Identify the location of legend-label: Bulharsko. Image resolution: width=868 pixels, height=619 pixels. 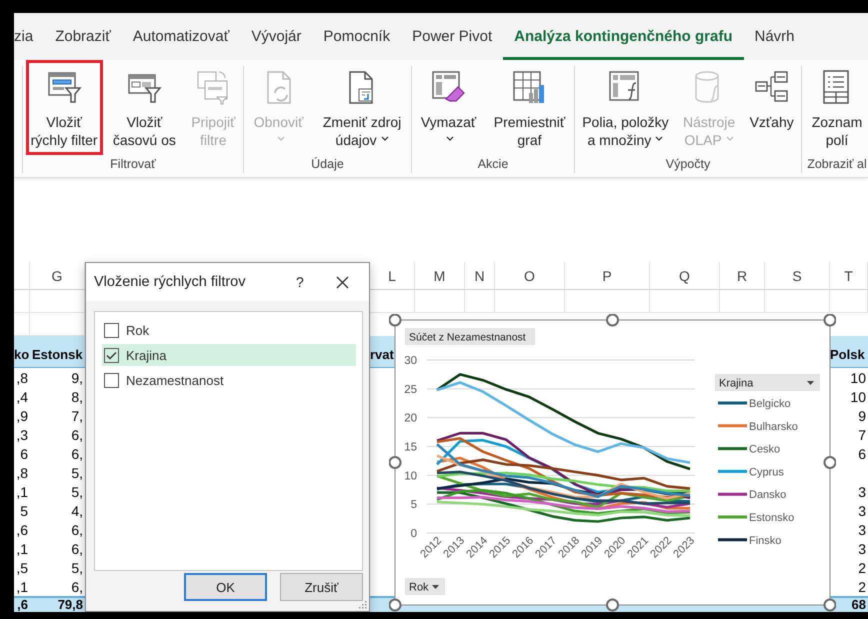
(773, 426).